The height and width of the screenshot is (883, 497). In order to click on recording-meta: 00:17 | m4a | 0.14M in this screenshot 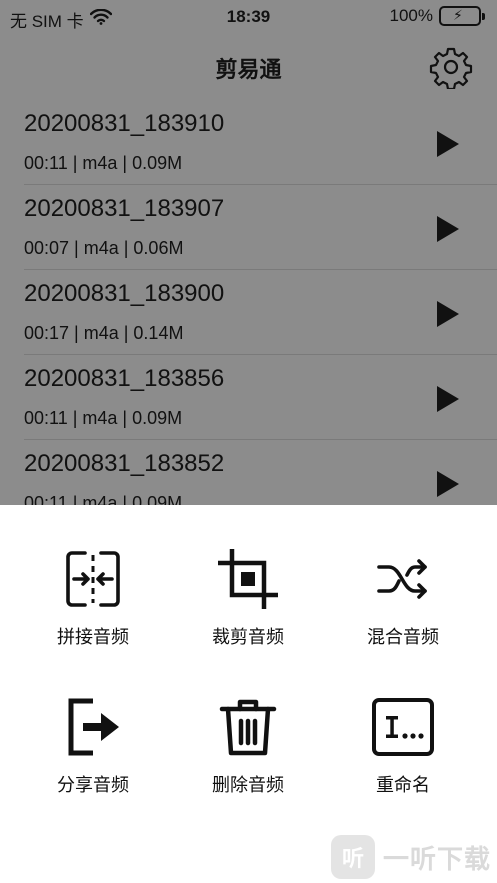, I will do `click(104, 333)`.